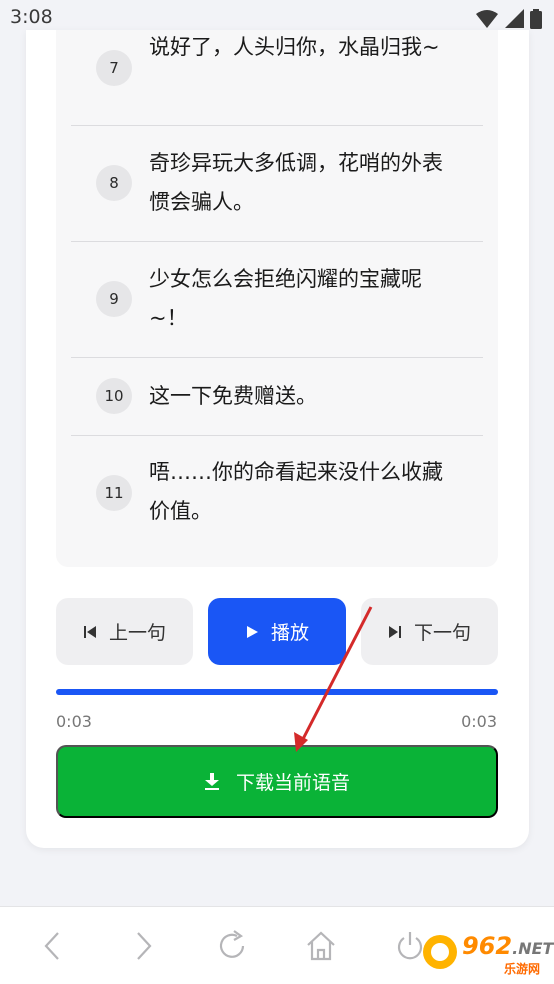 This screenshot has height=984, width=554. I want to click on next-line-label: 下一句, so click(442, 633).